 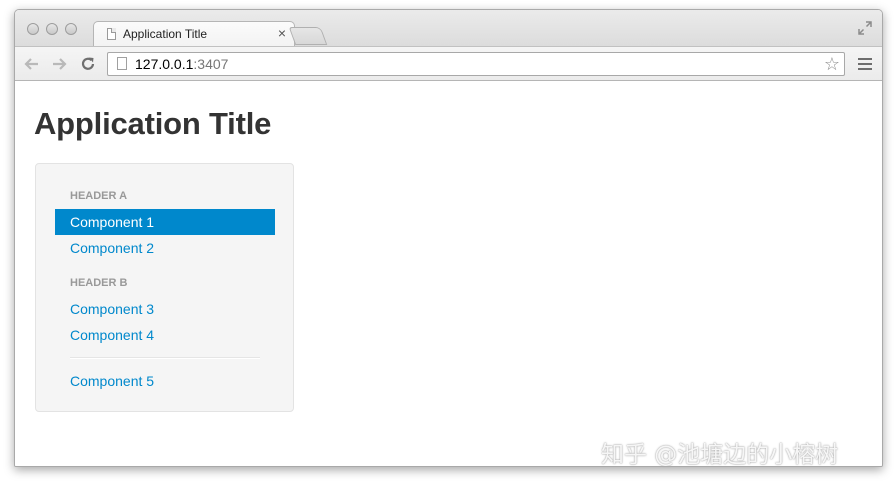 I want to click on forward-arrow-icon, so click(x=59, y=64).